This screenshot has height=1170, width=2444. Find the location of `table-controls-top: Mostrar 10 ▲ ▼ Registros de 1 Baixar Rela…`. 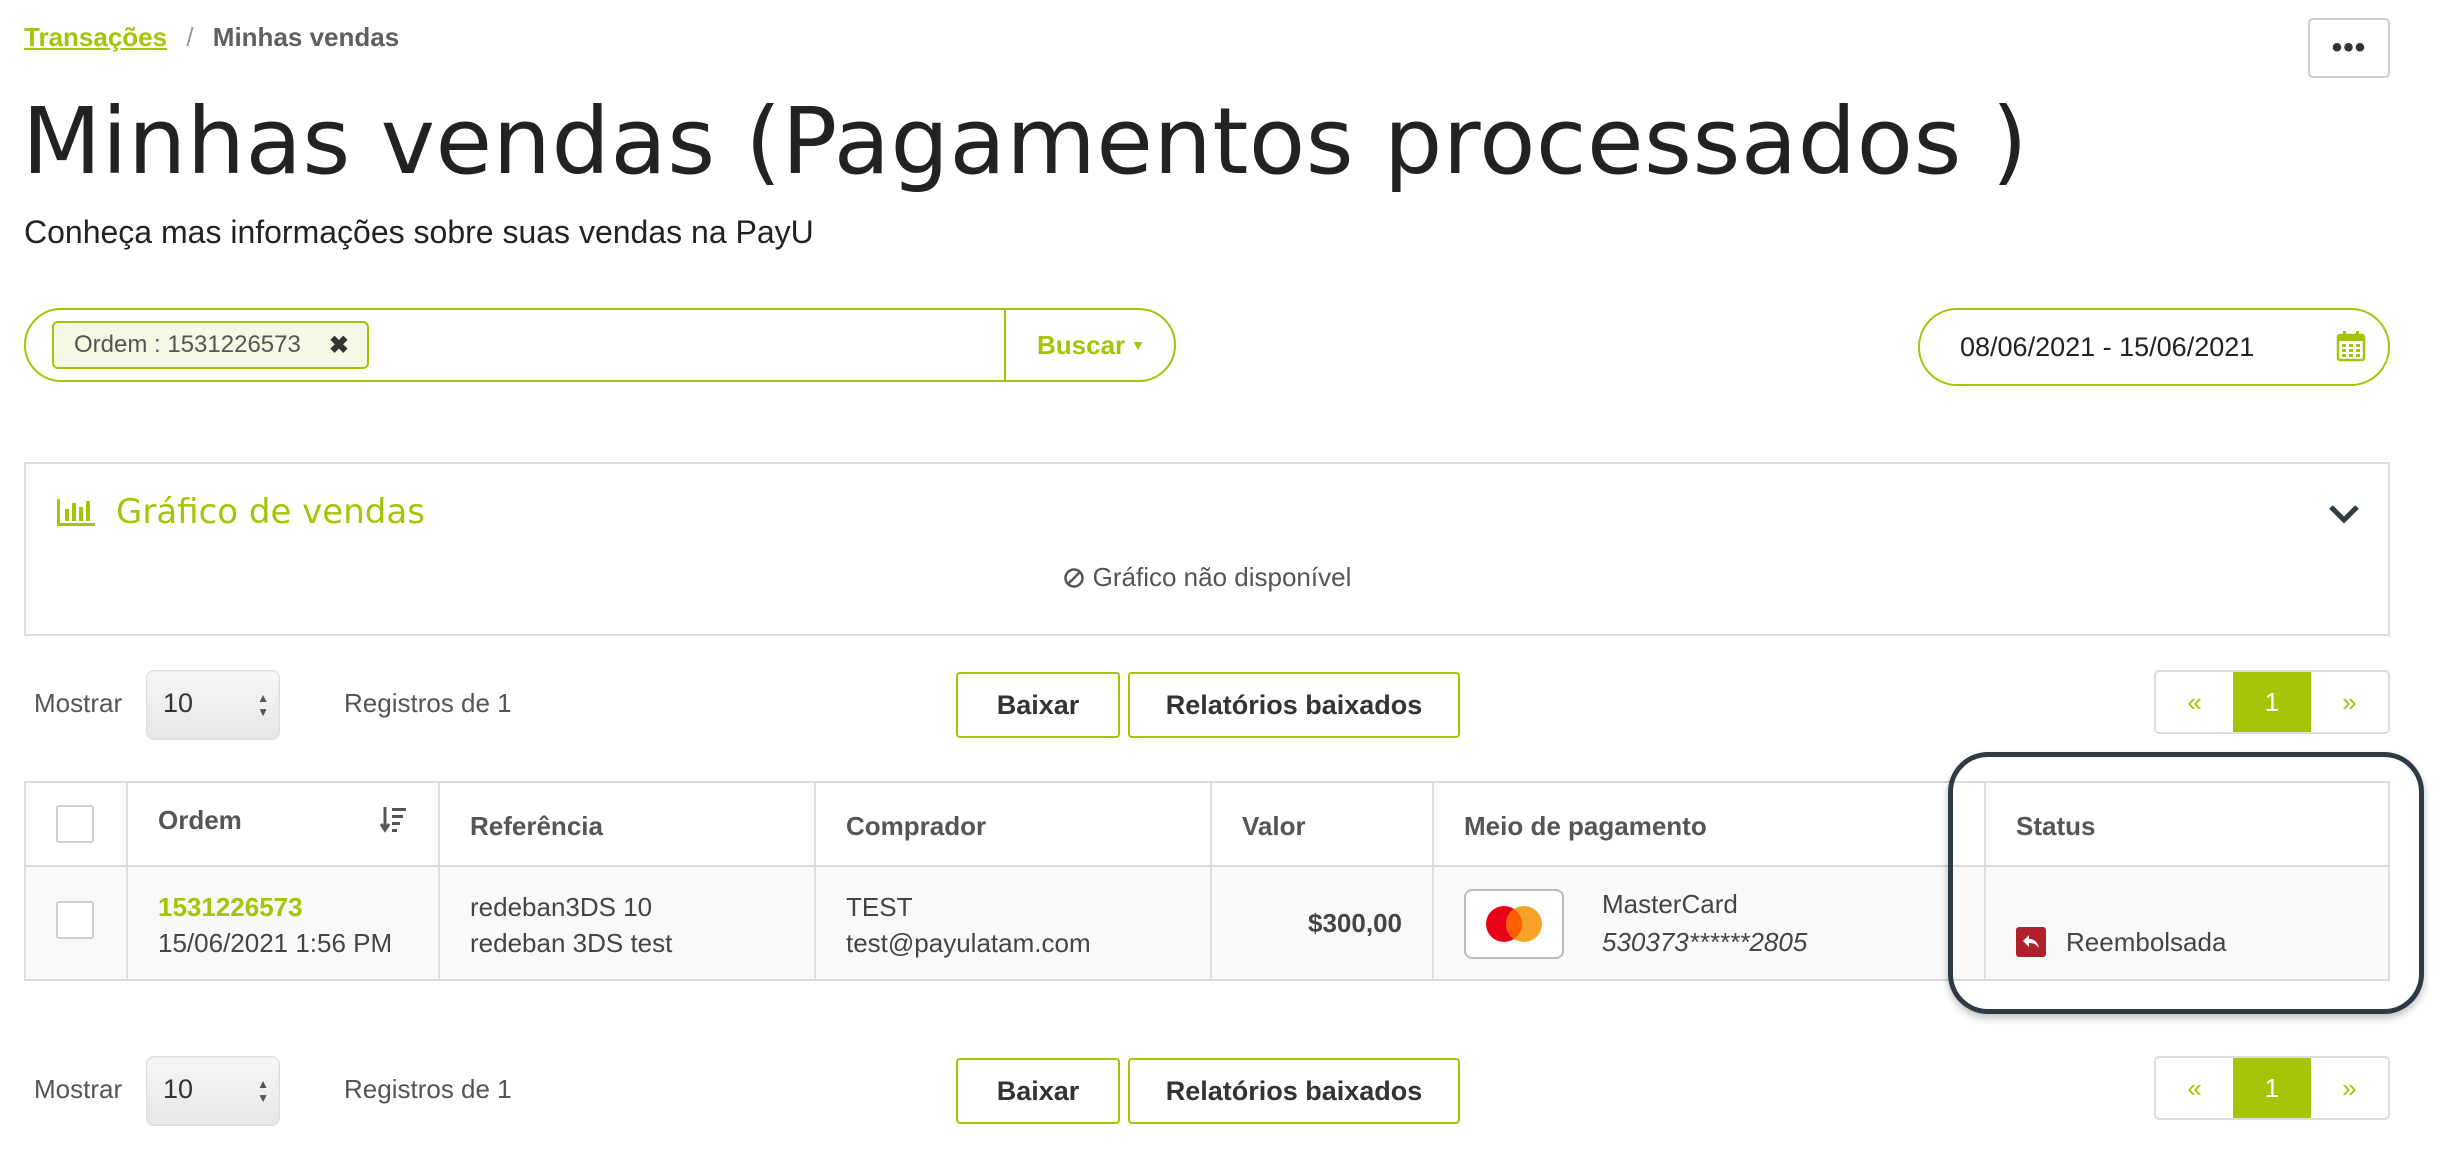

table-controls-top: Mostrar 10 ▲ ▼ Registros de 1 Baixar Rela… is located at coordinates (1207, 705).